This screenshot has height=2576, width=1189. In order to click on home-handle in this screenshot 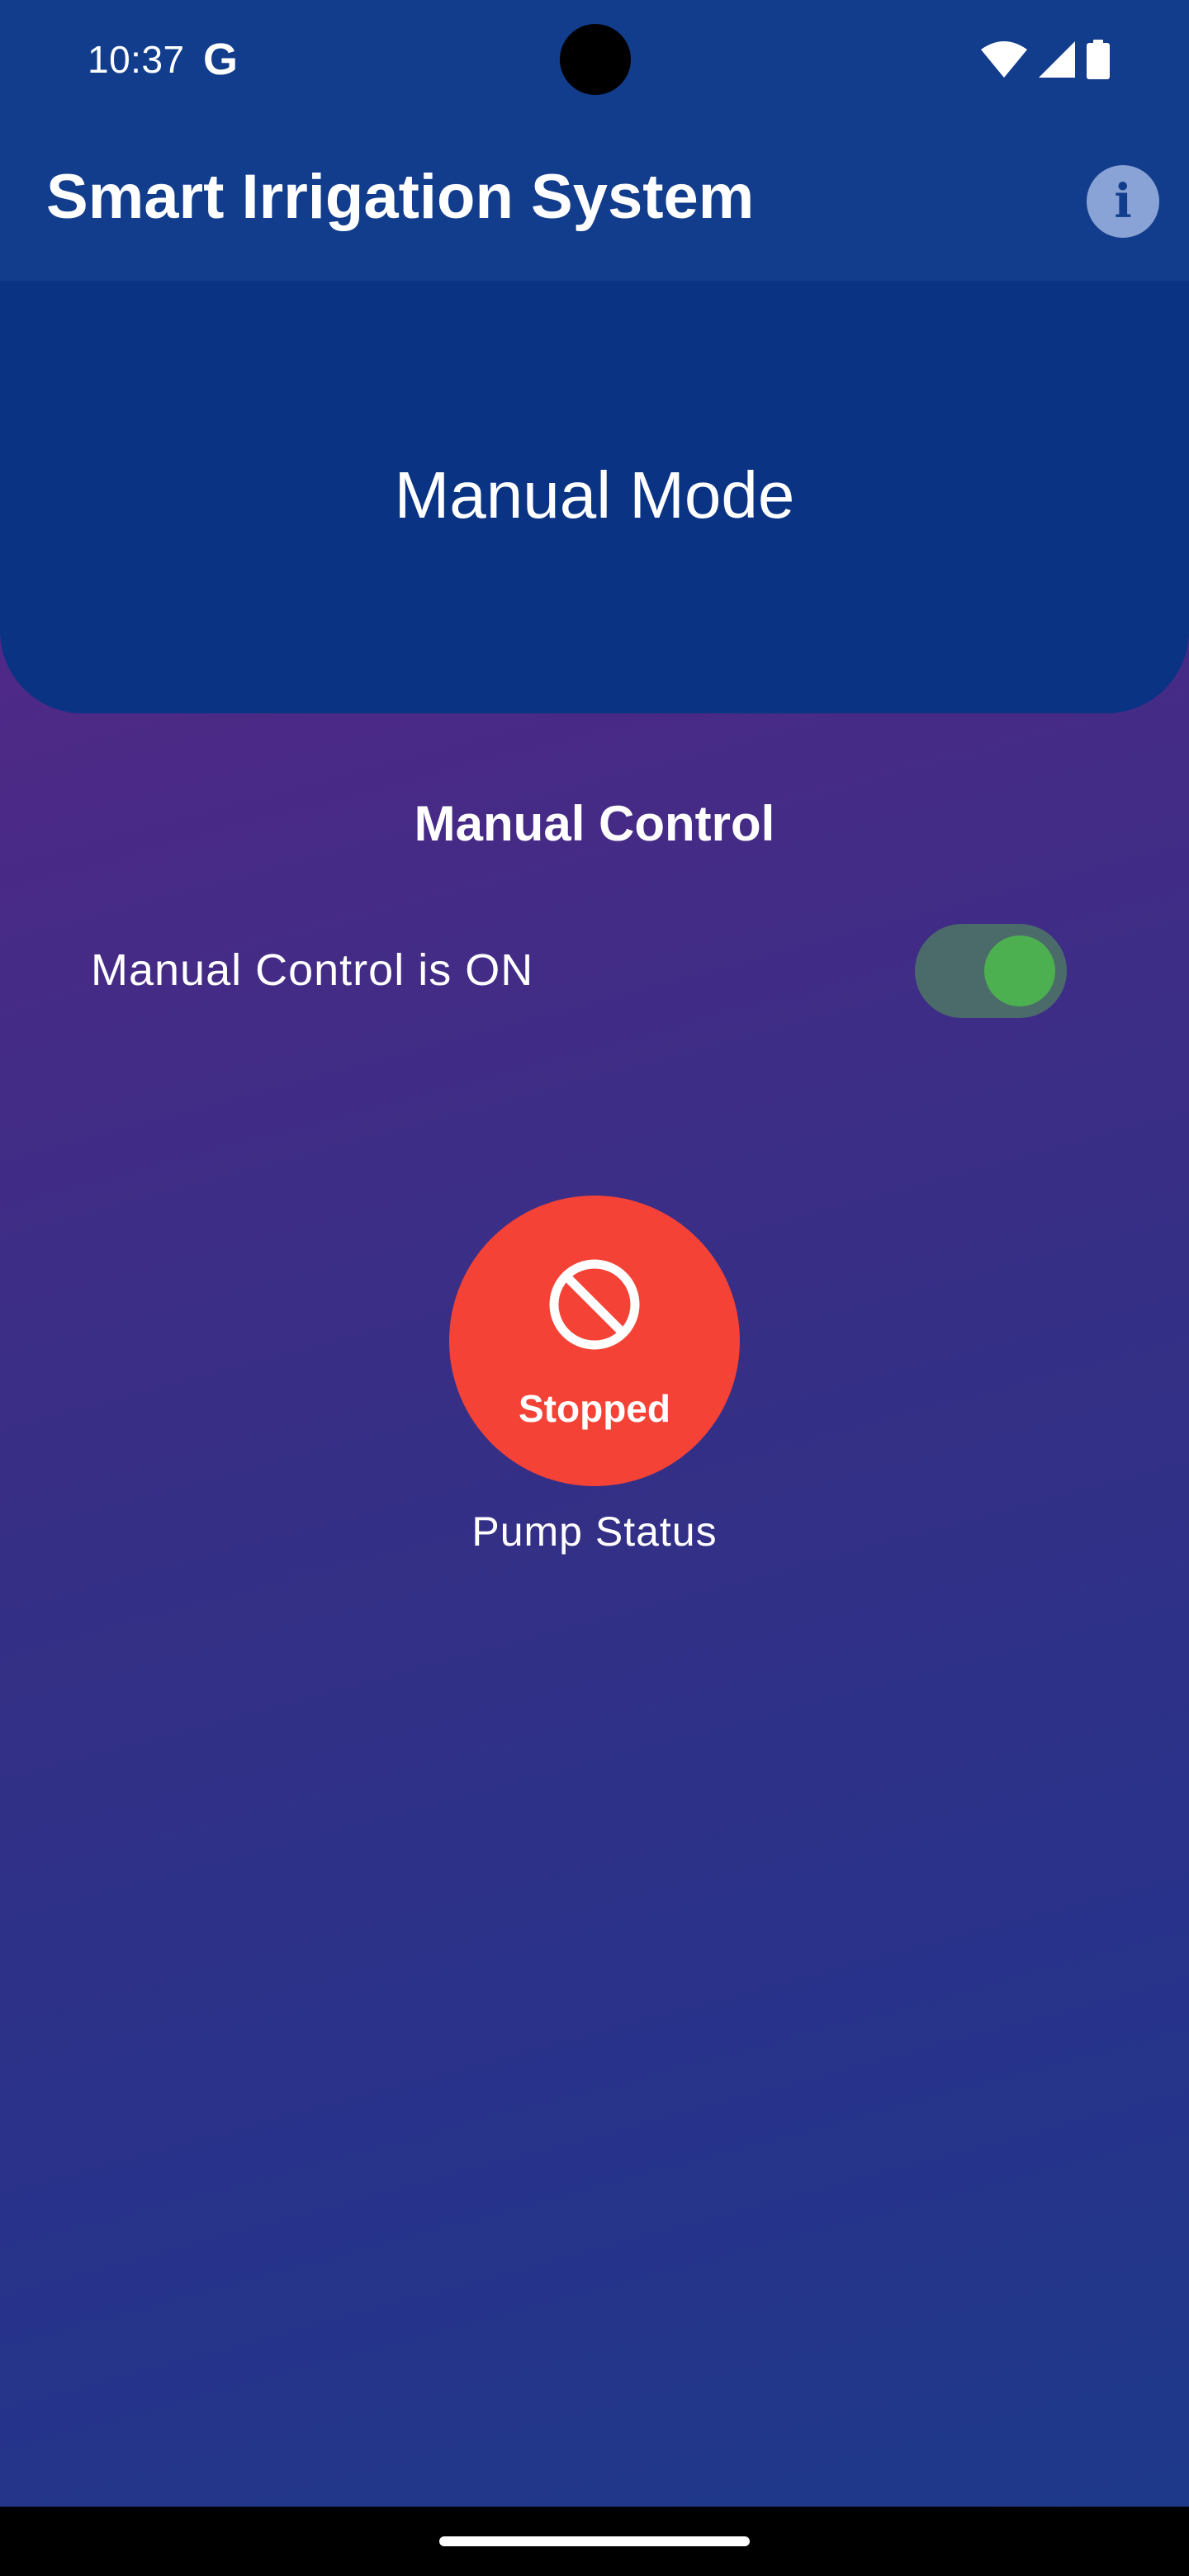, I will do `click(594, 2541)`.